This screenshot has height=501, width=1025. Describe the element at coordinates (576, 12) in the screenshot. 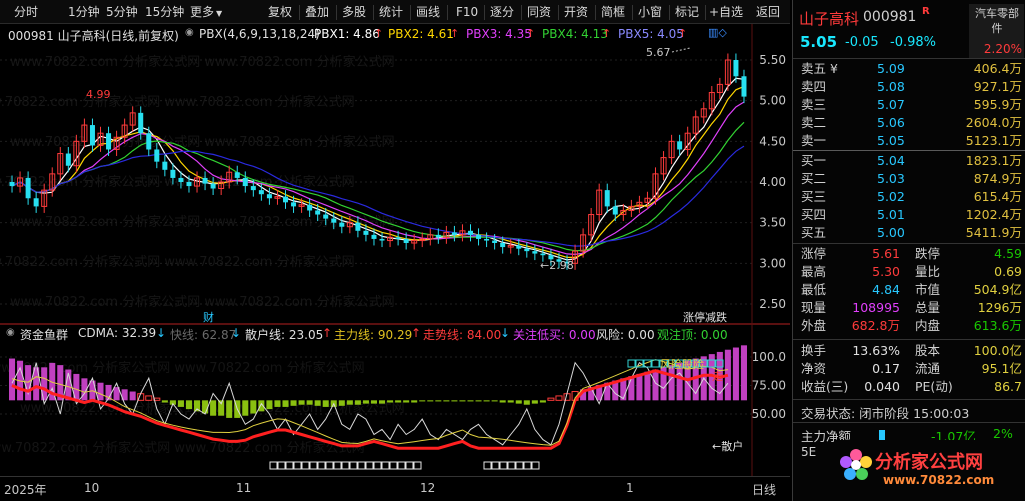

I see `tool-kaizi: 开资` at that location.